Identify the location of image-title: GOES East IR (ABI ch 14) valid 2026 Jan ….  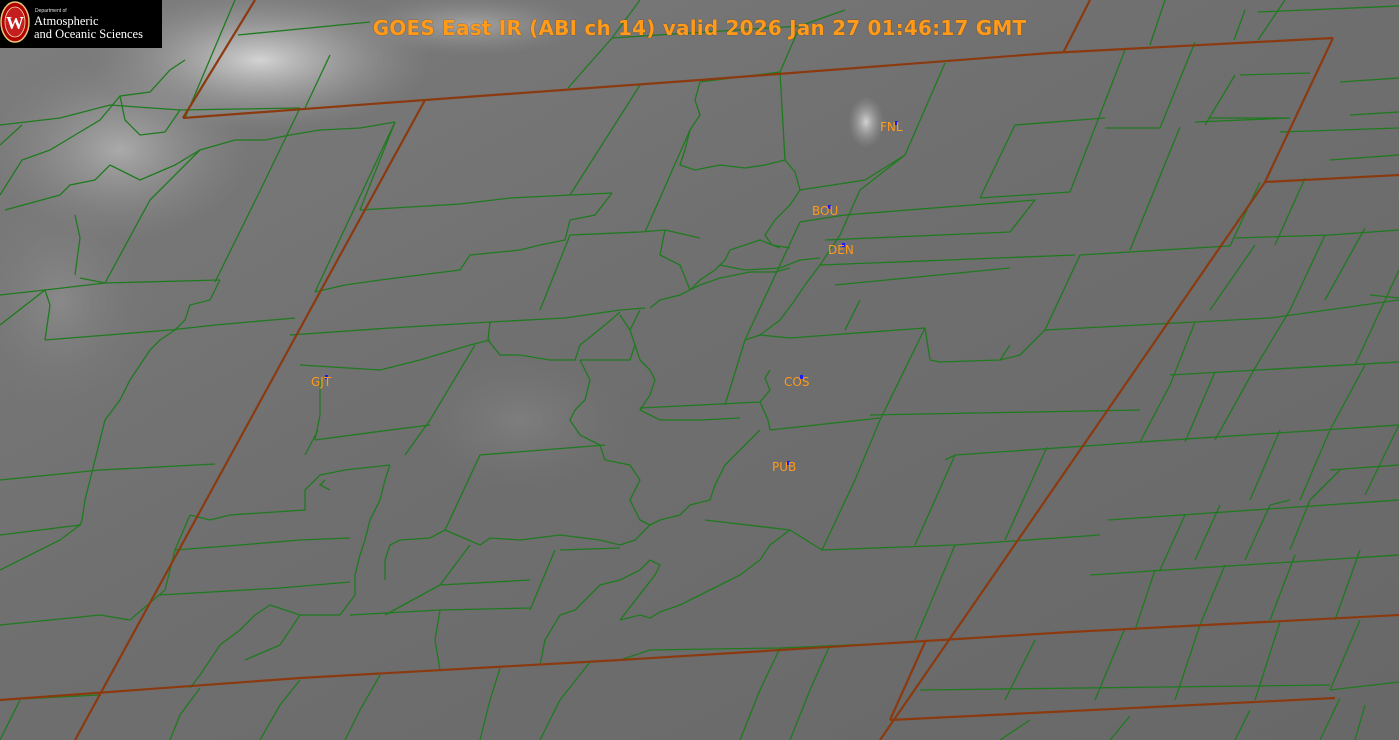
(699, 28).